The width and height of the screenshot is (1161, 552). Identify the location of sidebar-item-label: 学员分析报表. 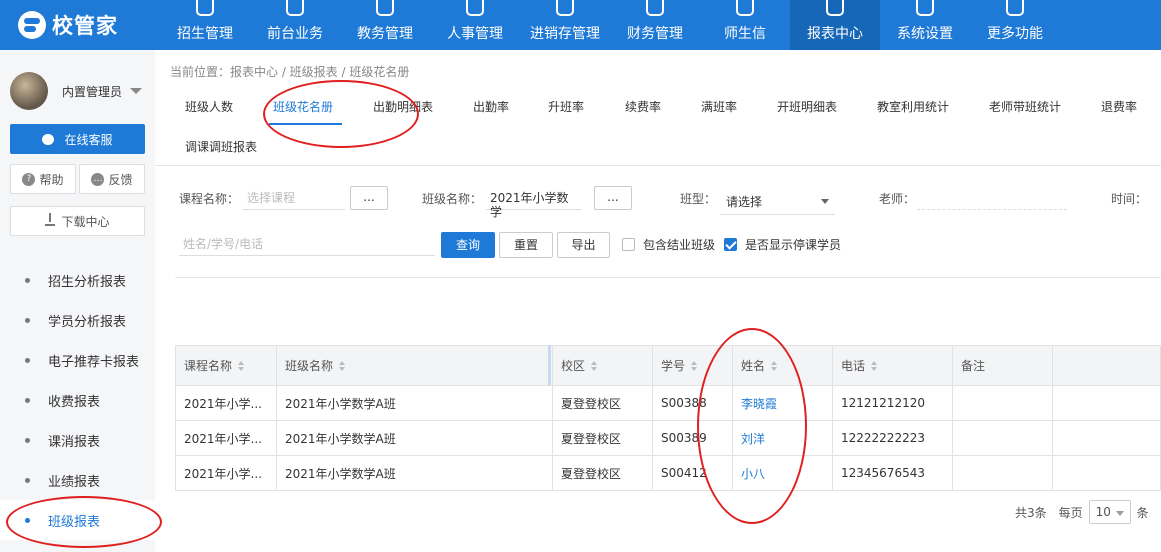
(87, 322).